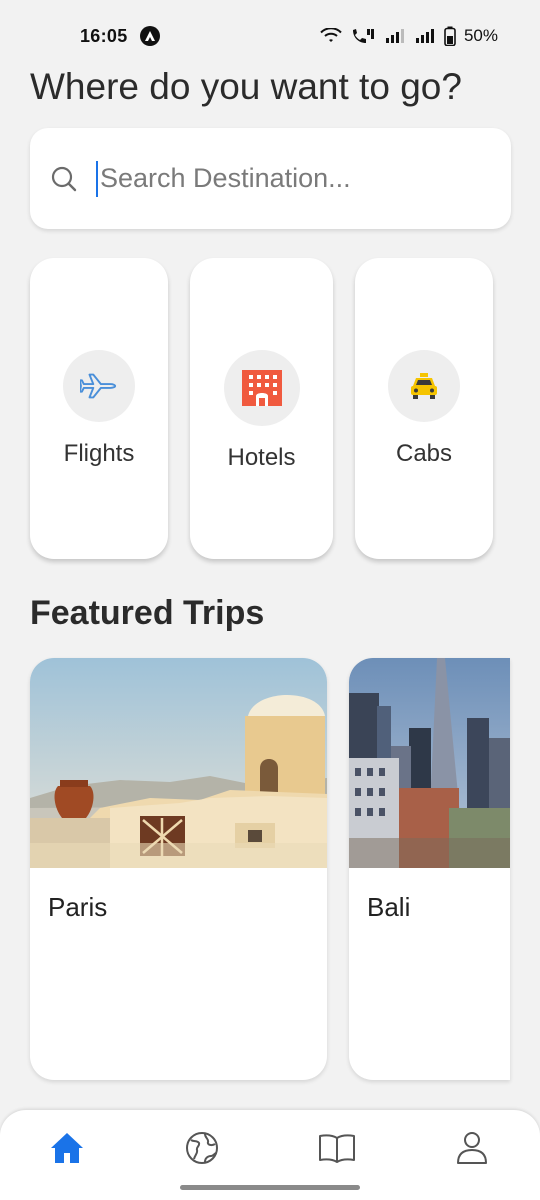  I want to click on search-box, so click(270, 178).